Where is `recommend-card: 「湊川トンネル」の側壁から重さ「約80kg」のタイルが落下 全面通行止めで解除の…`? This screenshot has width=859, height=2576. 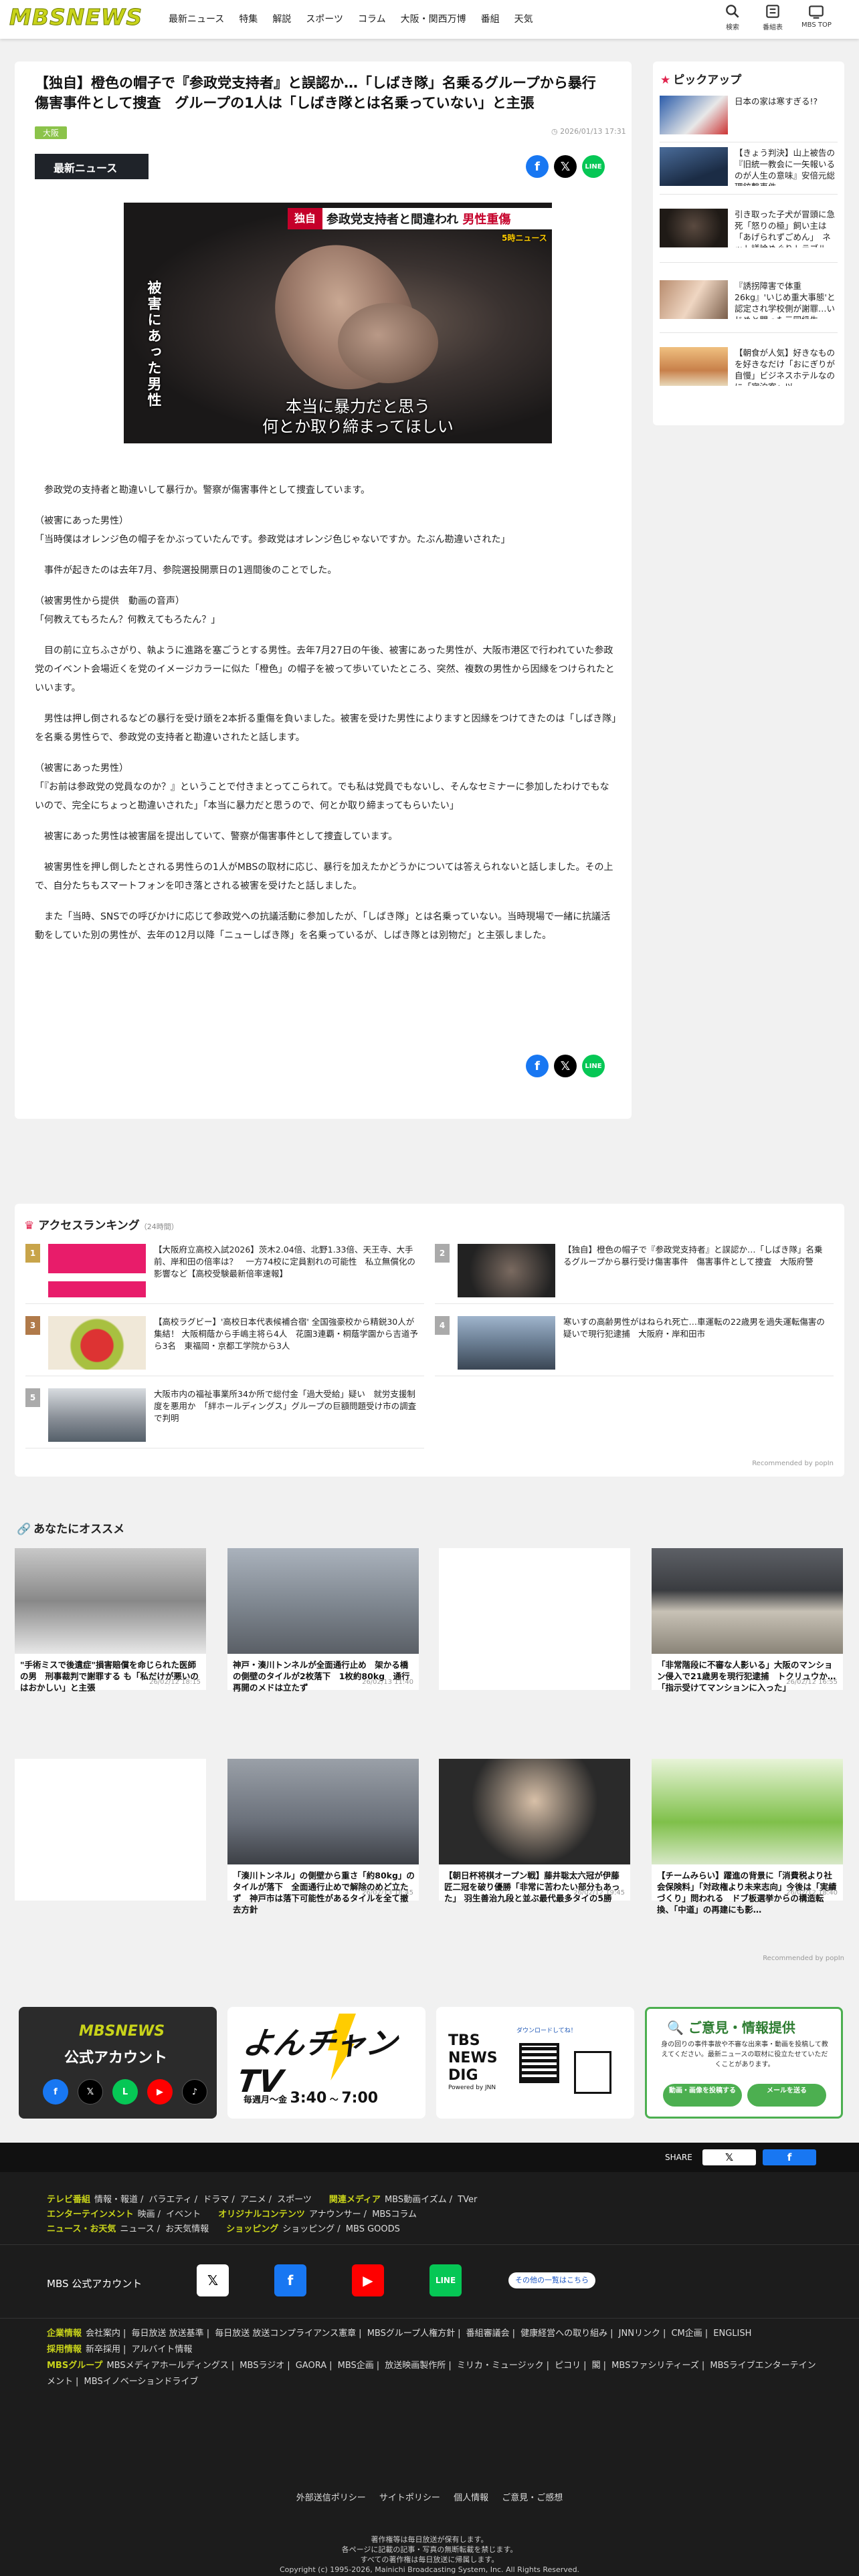 recommend-card: 「湊川トンネル」の側壁から重さ「約80kg」のタイルが落下 全面通行止めで解除の… is located at coordinates (323, 1837).